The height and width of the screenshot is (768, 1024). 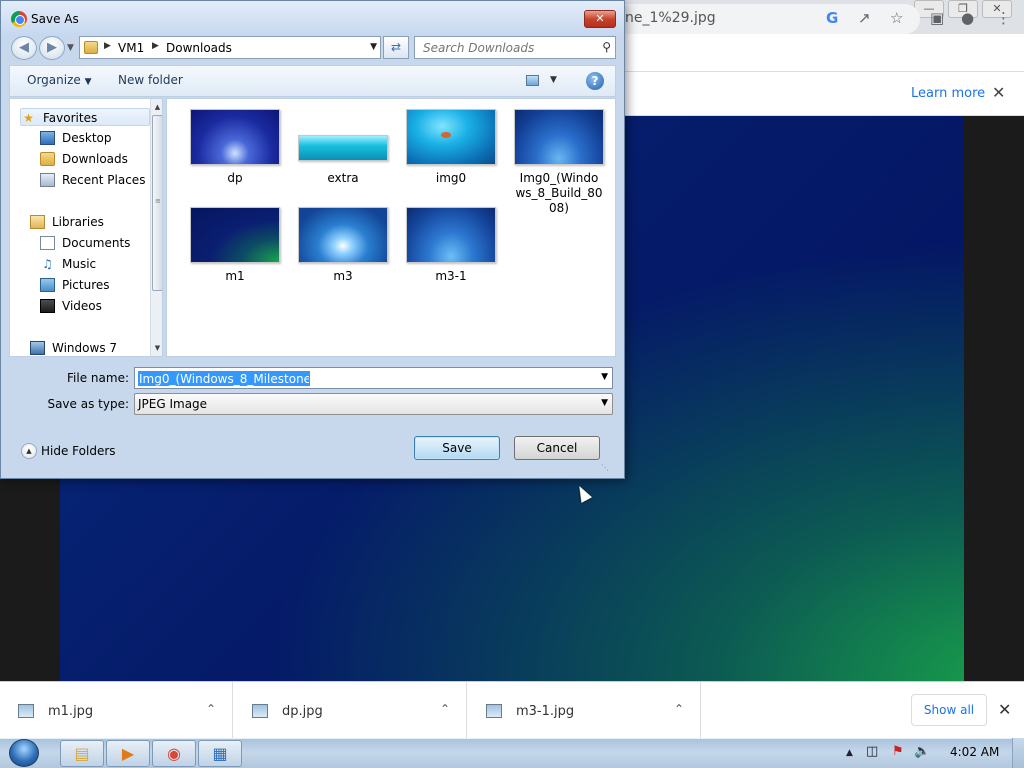 What do you see at coordinates (101, 159) in the screenshot?
I see `nav-item-downloads: Downloads` at bounding box center [101, 159].